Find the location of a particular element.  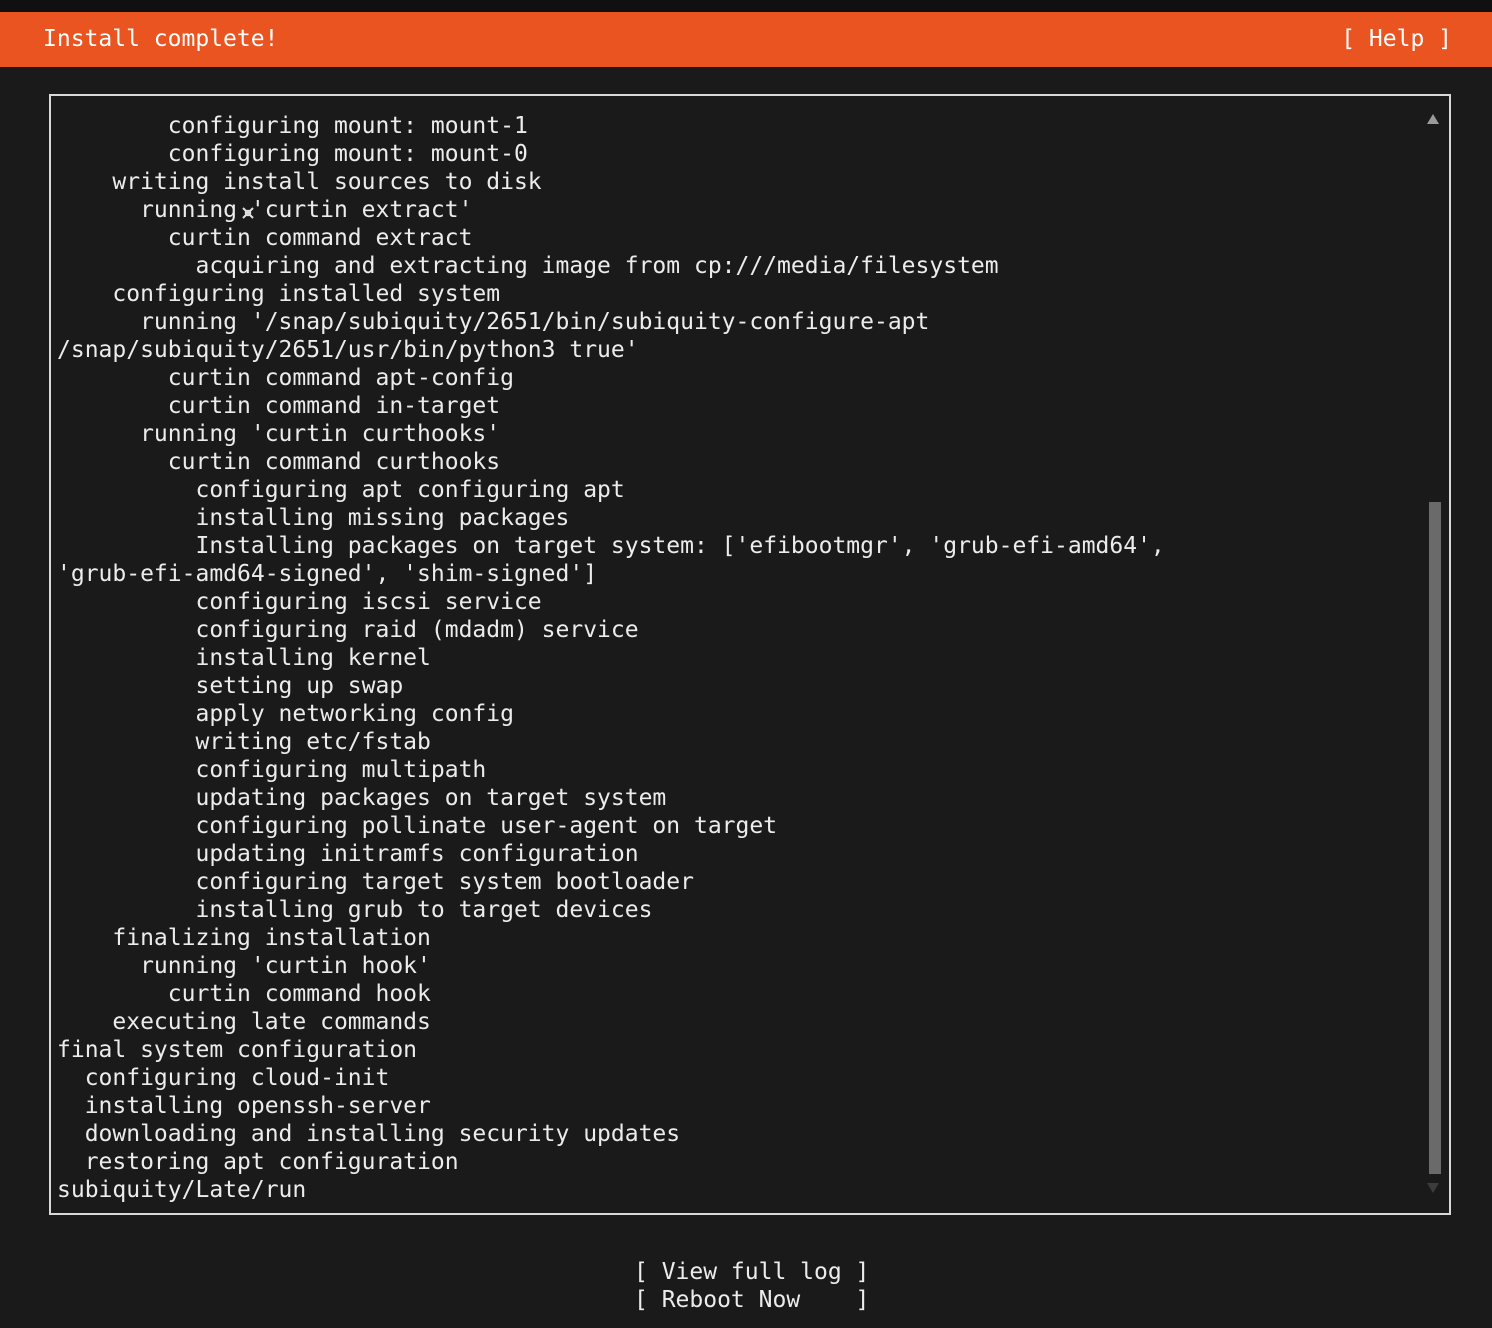

header-bar: Install complete! [ Help ] is located at coordinates (746, 39).